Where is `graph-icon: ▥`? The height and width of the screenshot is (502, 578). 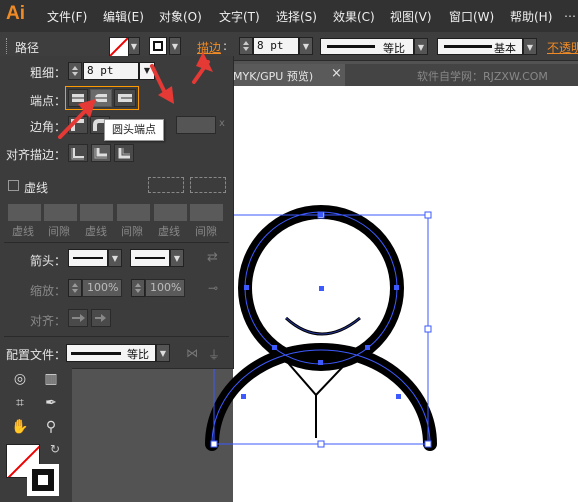
graph-icon: ▥ is located at coordinates (51, 379).